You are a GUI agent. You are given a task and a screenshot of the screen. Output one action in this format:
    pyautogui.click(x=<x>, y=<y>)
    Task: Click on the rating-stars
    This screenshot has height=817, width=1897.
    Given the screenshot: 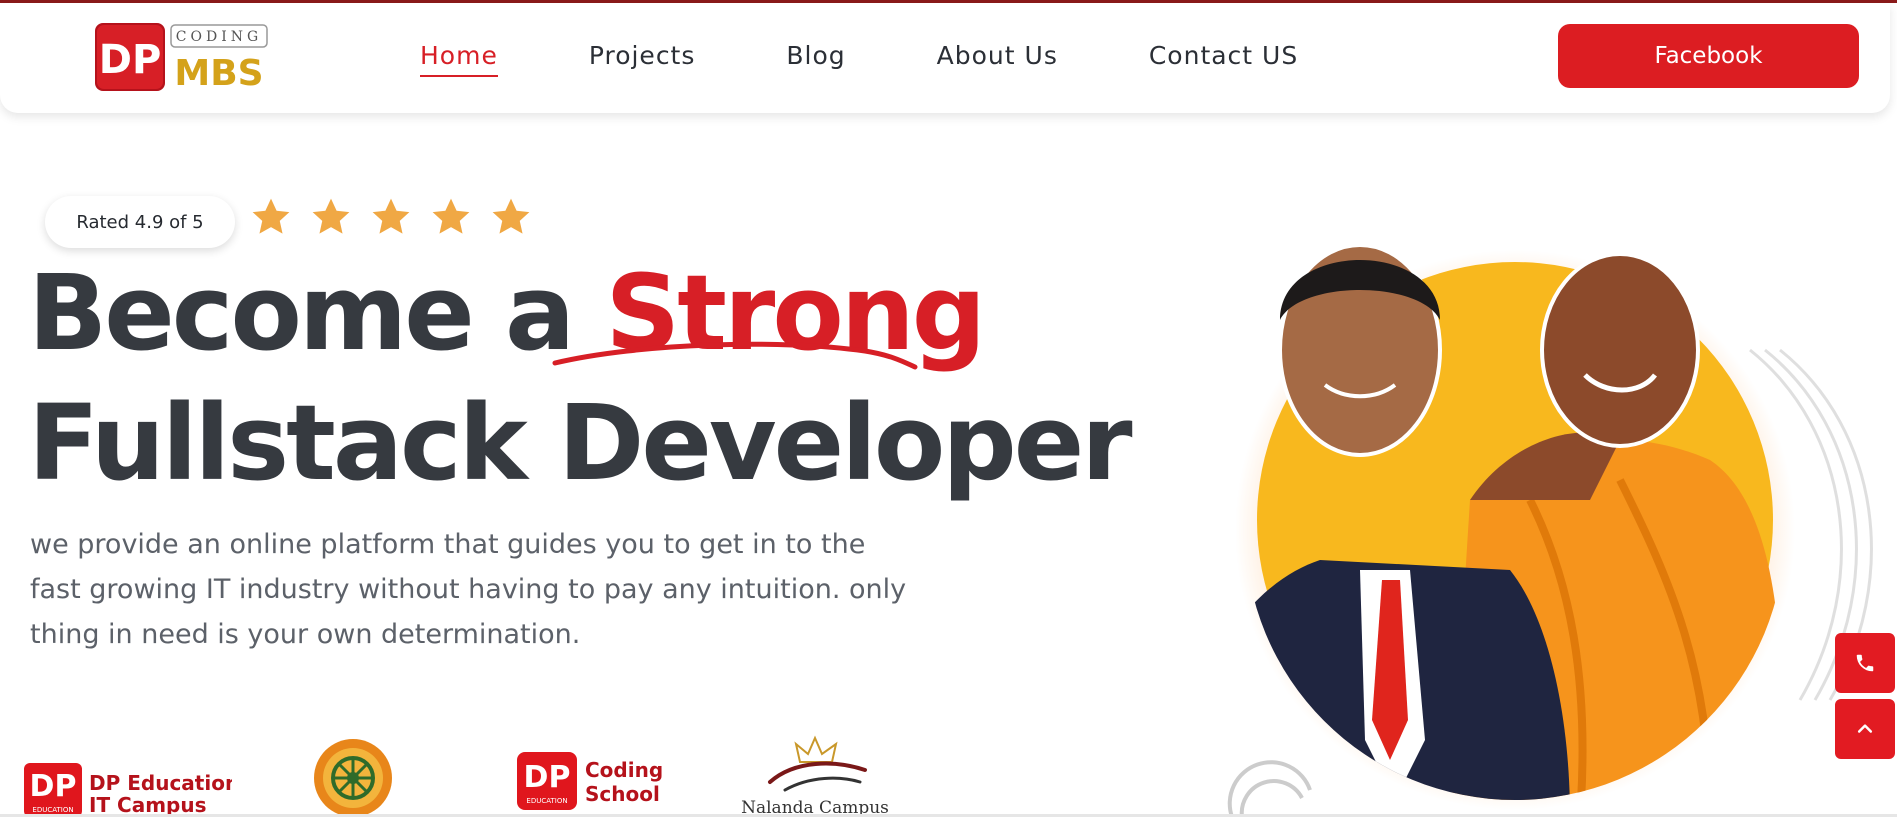 What is the action you would take?
    pyautogui.click(x=391, y=217)
    